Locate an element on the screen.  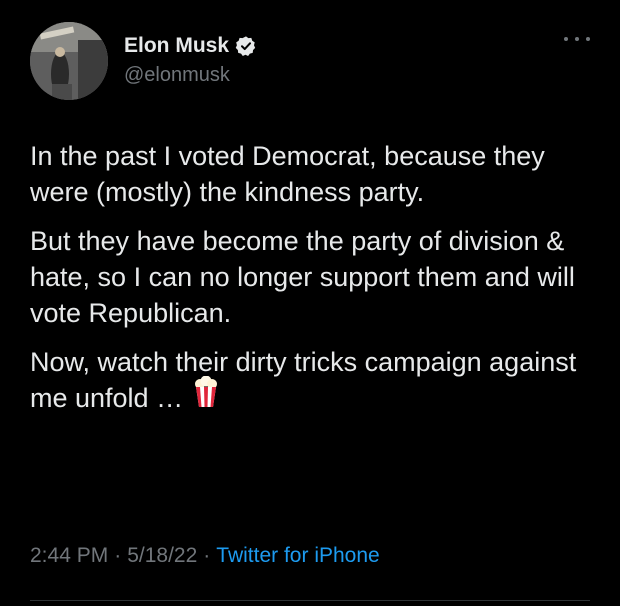
verified-badge-icon is located at coordinates (246, 46).